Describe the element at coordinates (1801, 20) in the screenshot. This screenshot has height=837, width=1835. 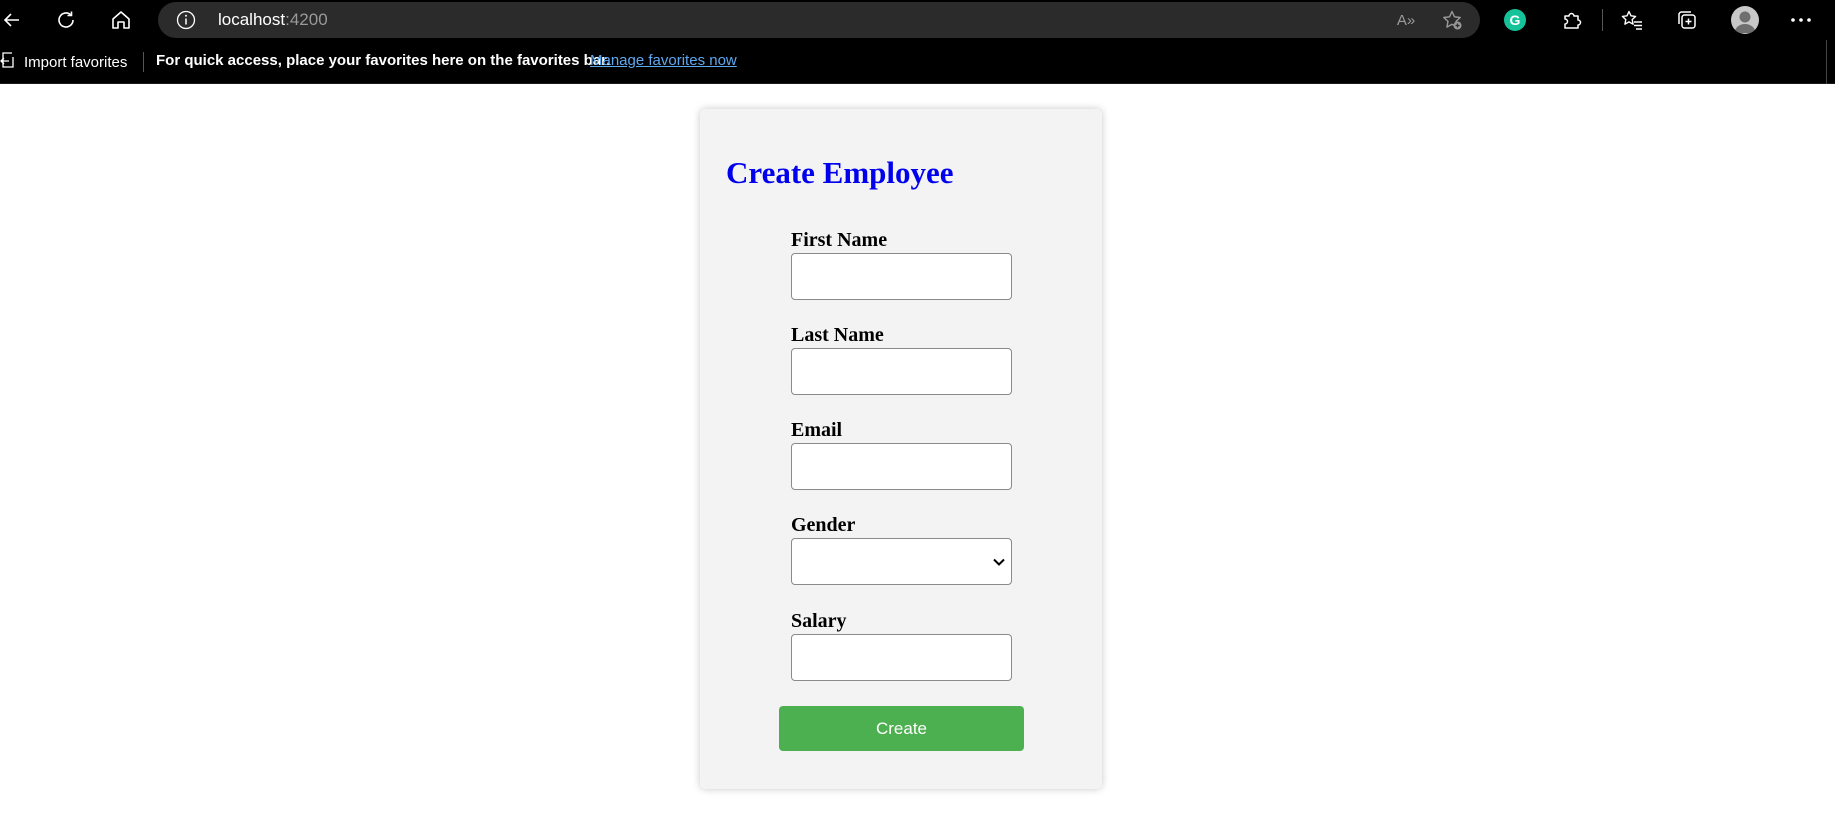
I see `more-icon` at that location.